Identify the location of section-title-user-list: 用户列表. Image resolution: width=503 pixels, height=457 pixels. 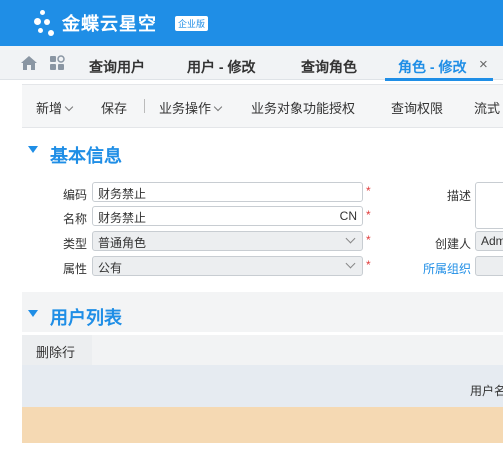
(86, 318).